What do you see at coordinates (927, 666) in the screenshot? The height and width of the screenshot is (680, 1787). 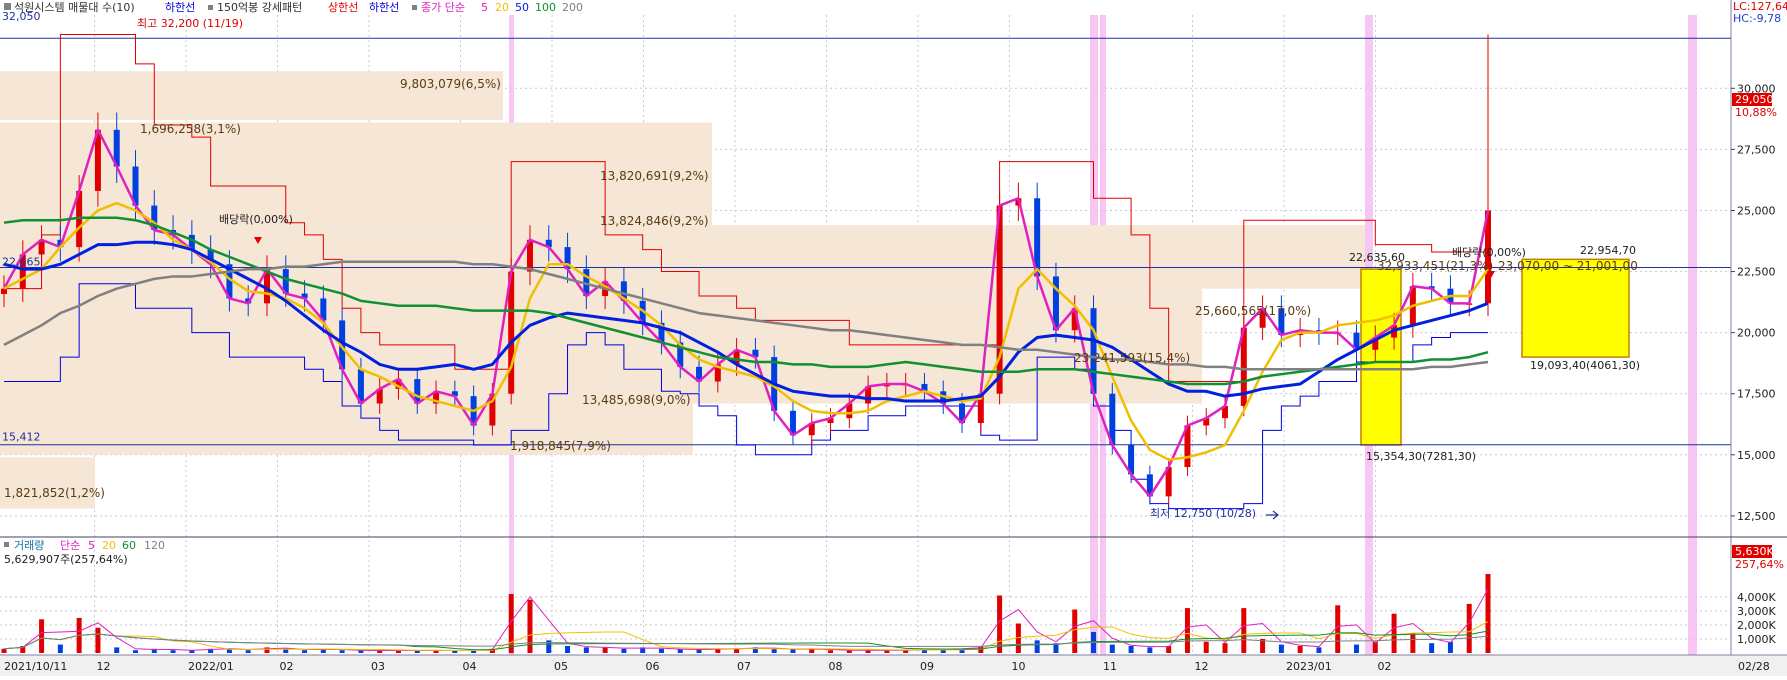 I see `date-label: 09` at bounding box center [927, 666].